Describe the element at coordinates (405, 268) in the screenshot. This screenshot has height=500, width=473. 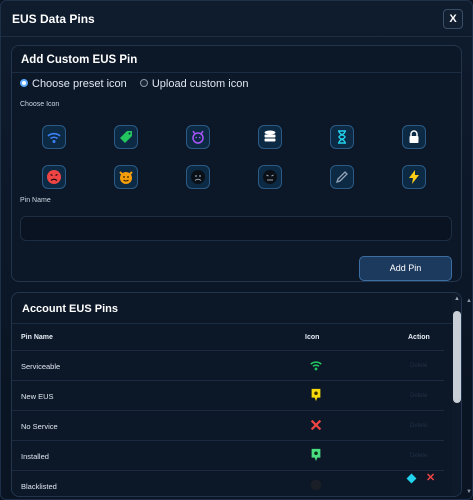
I see `add-pin-button: Add Pin` at that location.